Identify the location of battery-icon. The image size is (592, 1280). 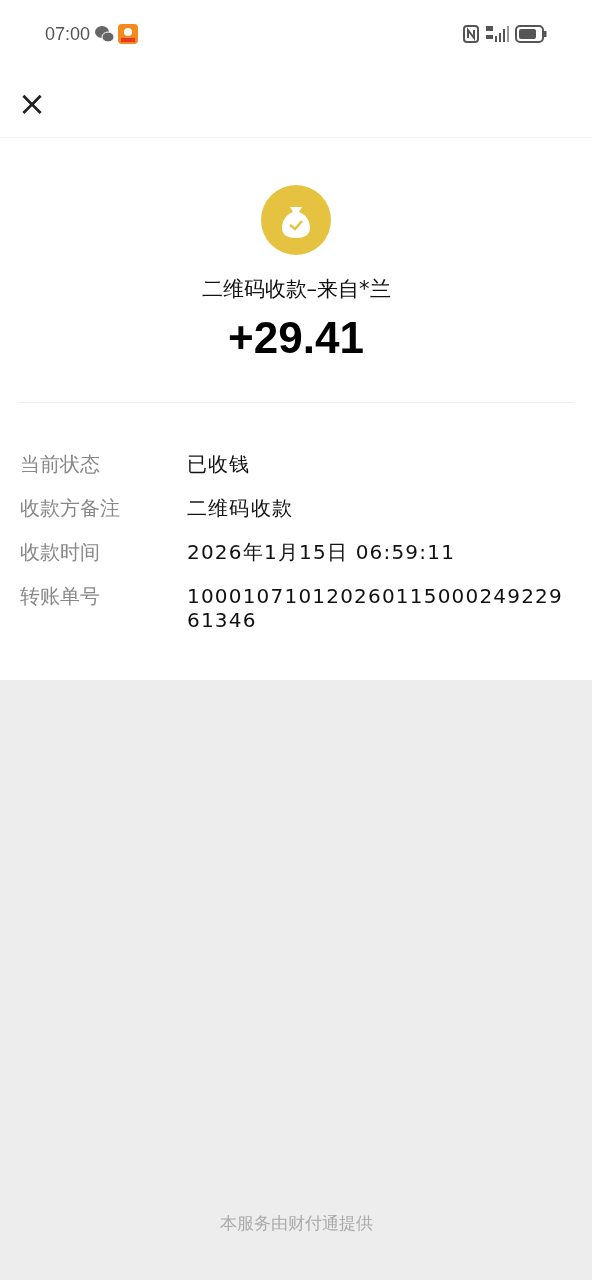
(531, 34).